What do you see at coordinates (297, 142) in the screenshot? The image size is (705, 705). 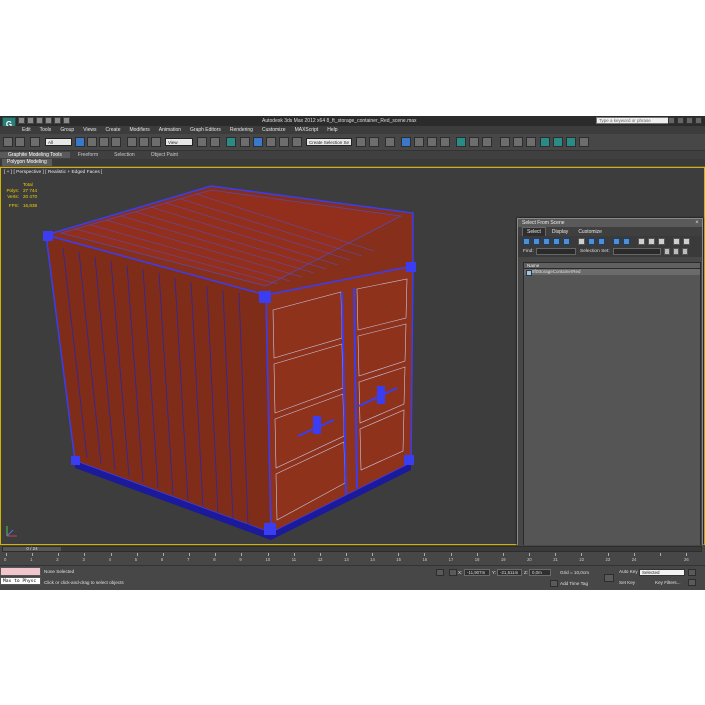 I see `edit-named-sets-icon` at bounding box center [297, 142].